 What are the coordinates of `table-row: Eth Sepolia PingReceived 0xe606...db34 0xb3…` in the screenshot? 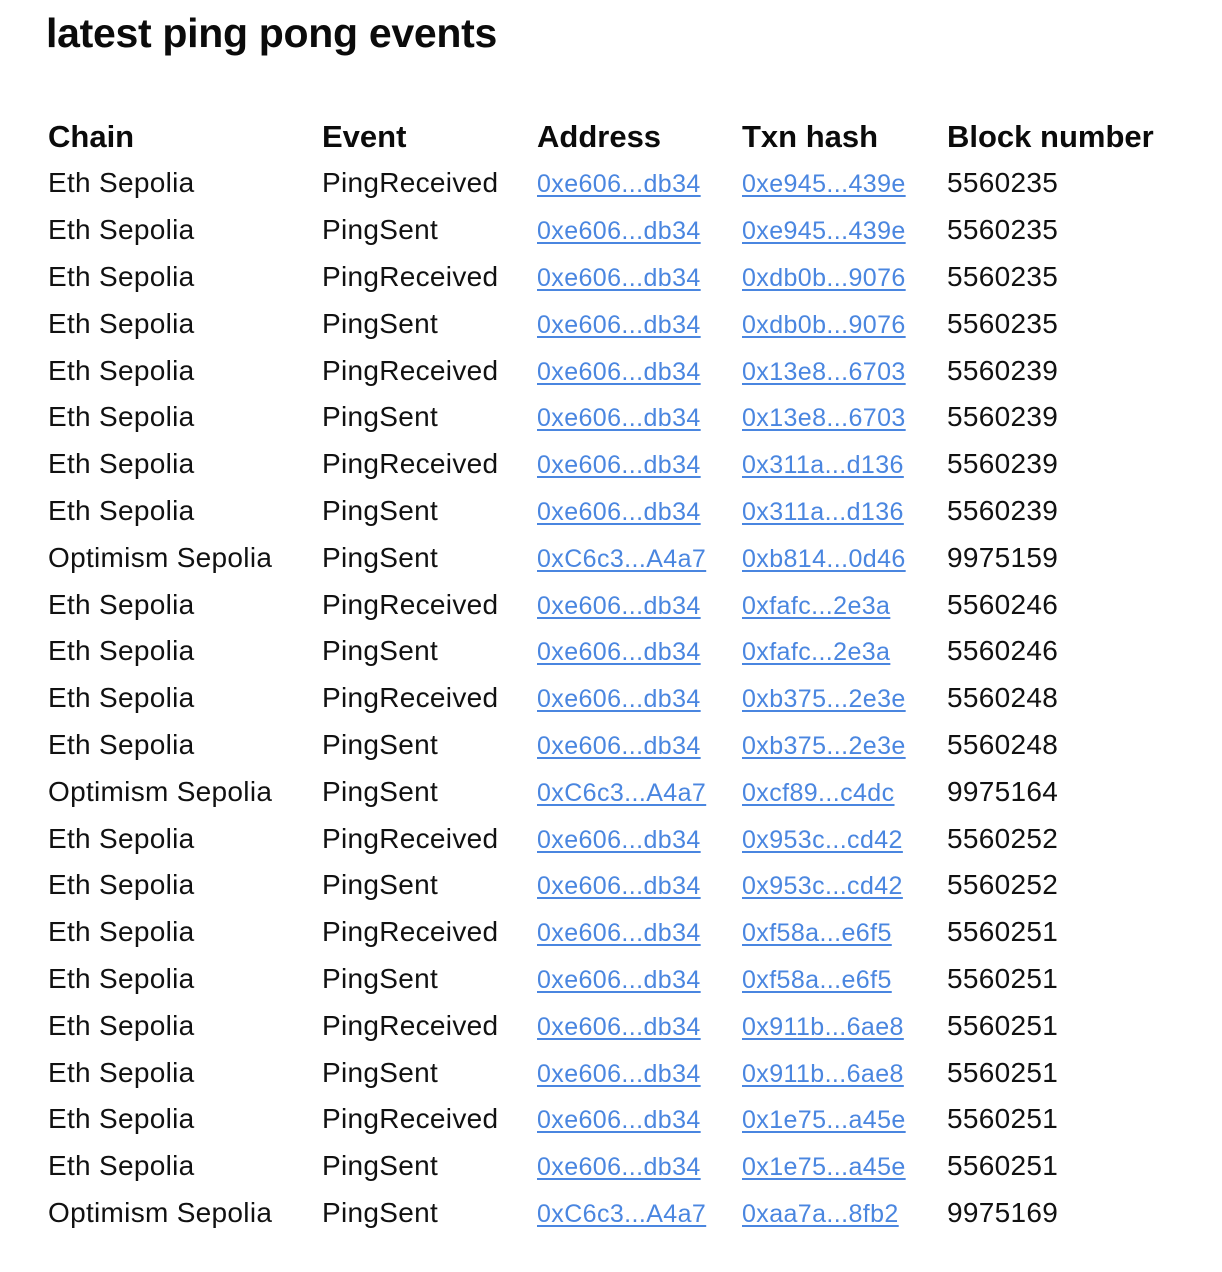 It's located at (607, 698).